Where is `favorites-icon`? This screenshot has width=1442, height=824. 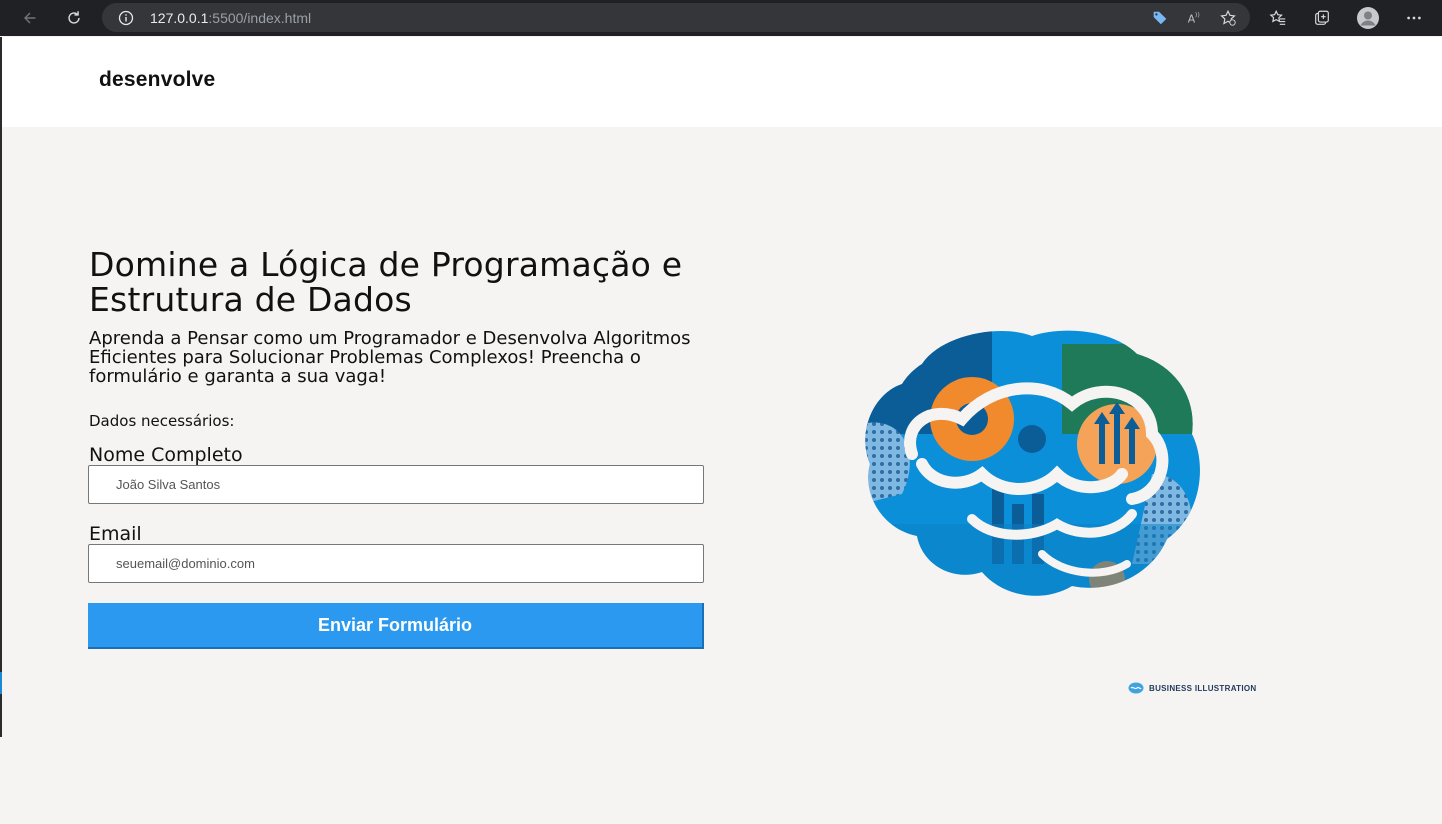 favorites-icon is located at coordinates (1278, 18).